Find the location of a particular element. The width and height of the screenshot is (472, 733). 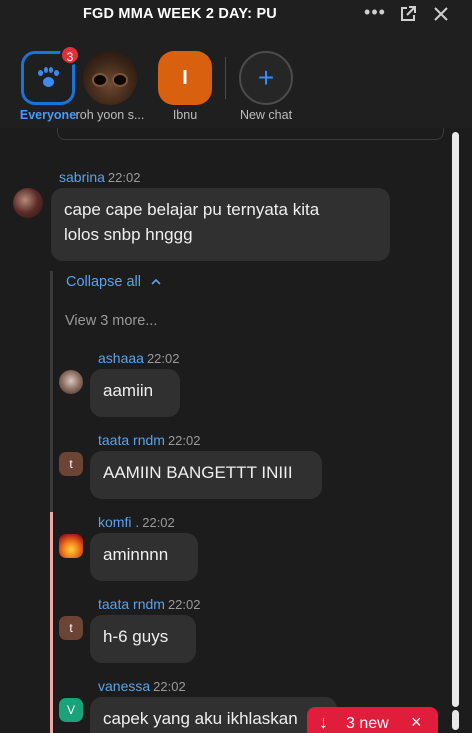

message-text: h-6 guys is located at coordinates (136, 636).